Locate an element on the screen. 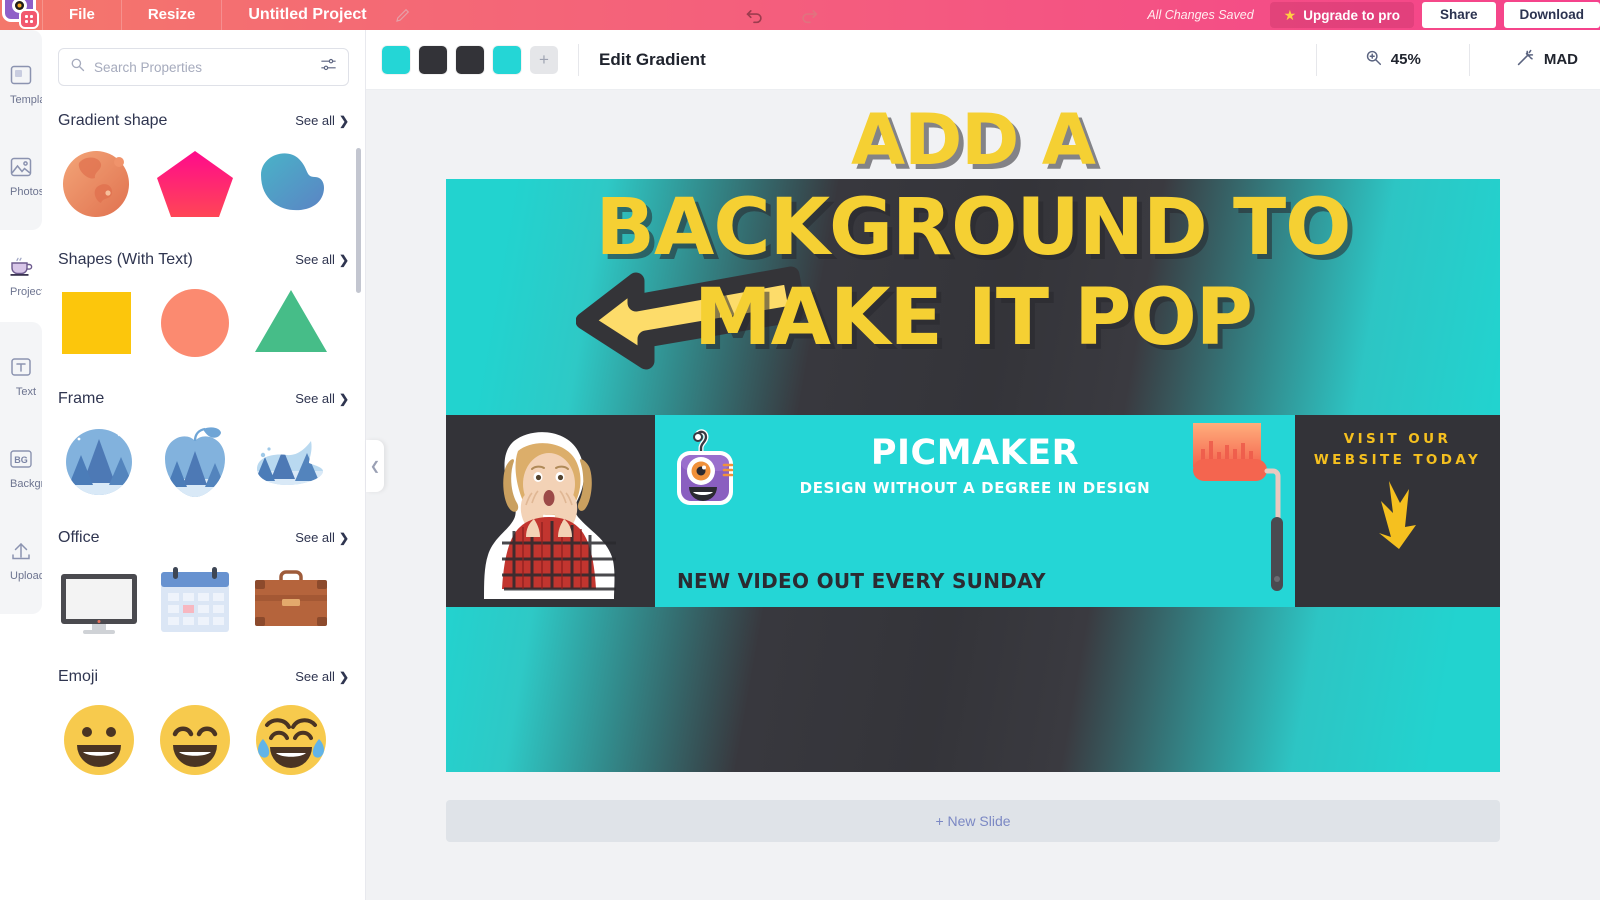 This screenshot has height=900, width=1600. thumb-frame-whale-forest is located at coordinates (291, 462).